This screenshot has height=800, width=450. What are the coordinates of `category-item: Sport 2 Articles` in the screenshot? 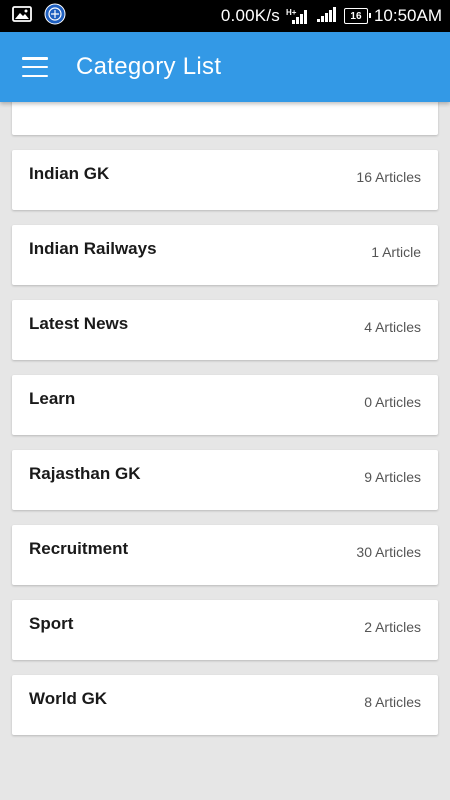 It's located at (225, 630).